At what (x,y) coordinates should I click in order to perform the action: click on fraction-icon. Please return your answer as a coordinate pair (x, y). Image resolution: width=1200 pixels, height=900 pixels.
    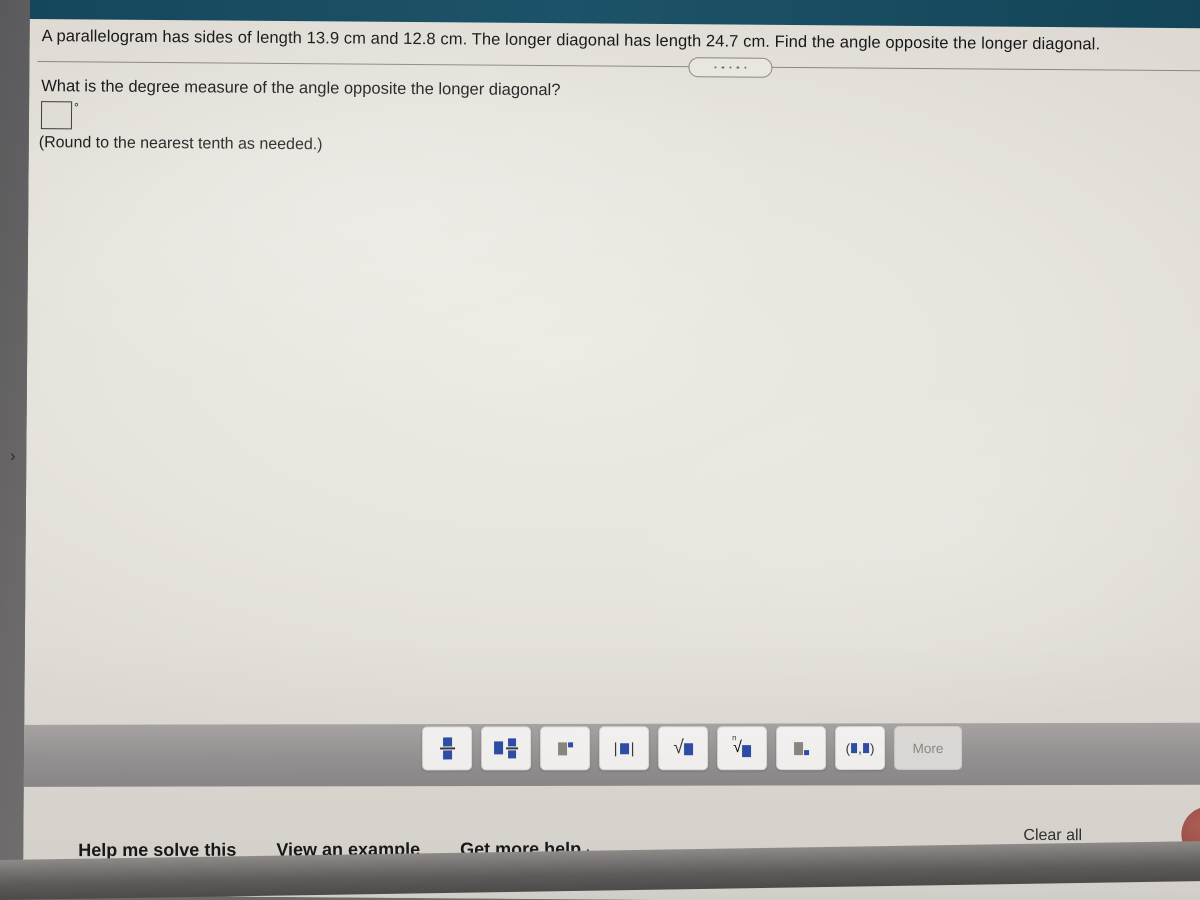
    Looking at the image, I should click on (447, 748).